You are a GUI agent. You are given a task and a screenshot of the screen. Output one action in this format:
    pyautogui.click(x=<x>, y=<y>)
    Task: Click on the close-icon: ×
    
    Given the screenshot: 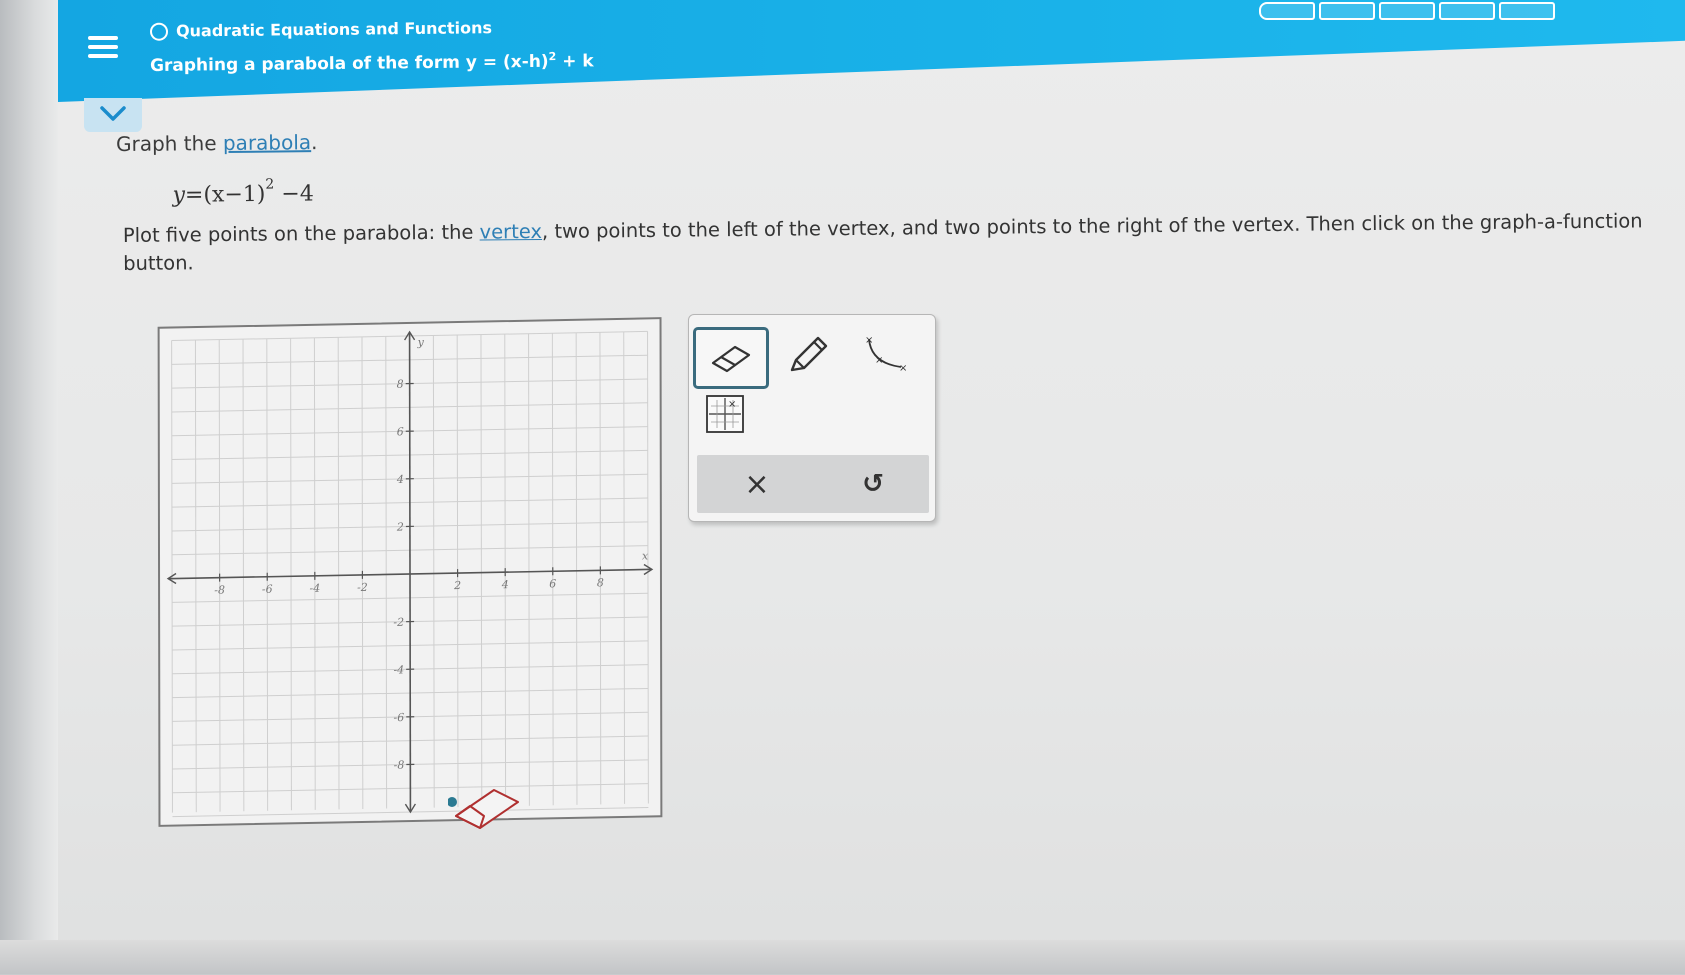 What is the action you would take?
    pyautogui.click(x=756, y=484)
    